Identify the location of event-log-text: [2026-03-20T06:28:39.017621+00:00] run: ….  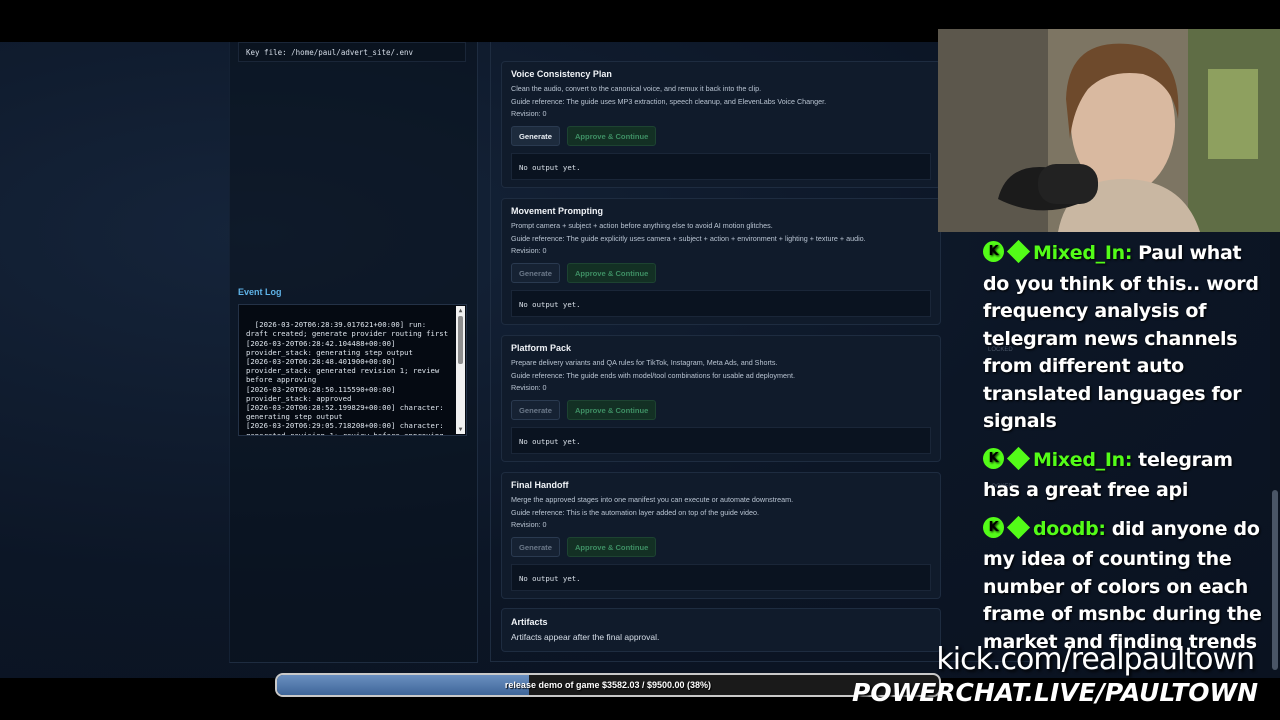
(347, 378).